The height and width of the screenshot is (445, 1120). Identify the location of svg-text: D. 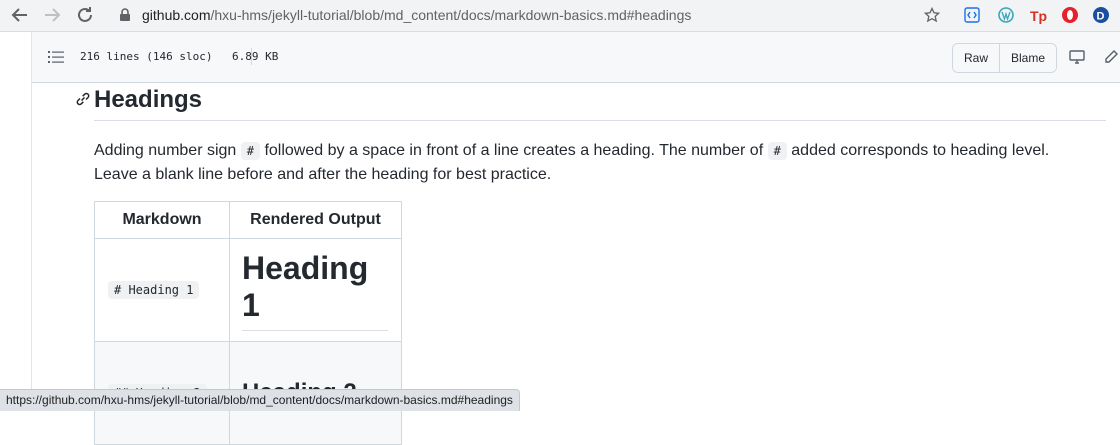
(1101, 17).